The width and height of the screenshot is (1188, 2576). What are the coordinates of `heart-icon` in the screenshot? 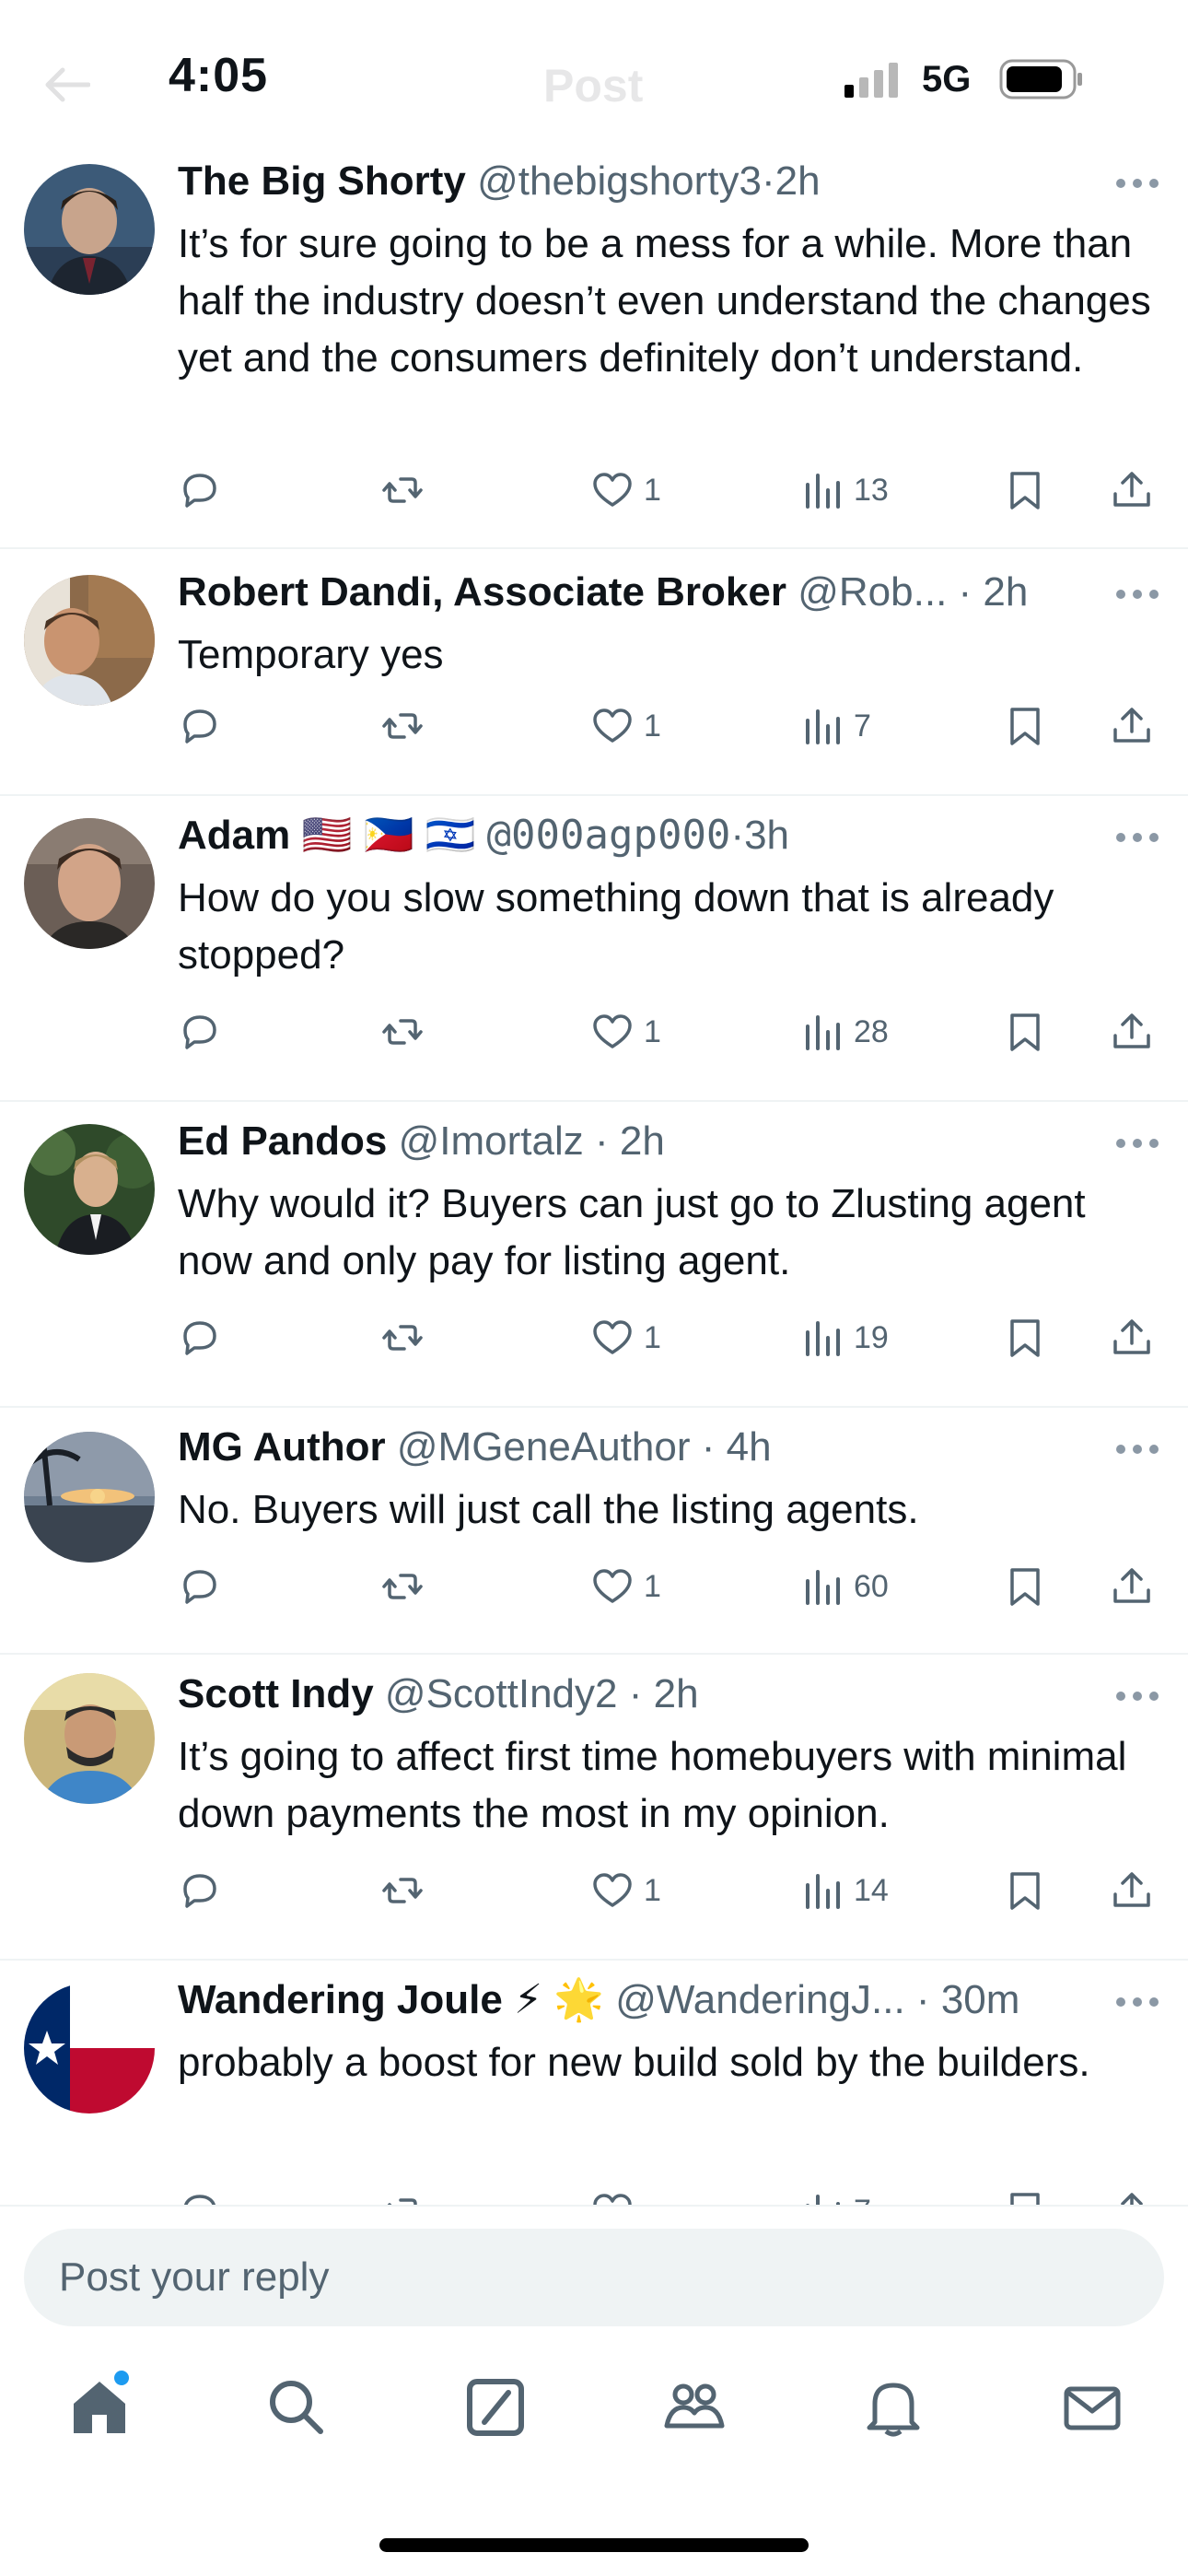 It's located at (612, 1890).